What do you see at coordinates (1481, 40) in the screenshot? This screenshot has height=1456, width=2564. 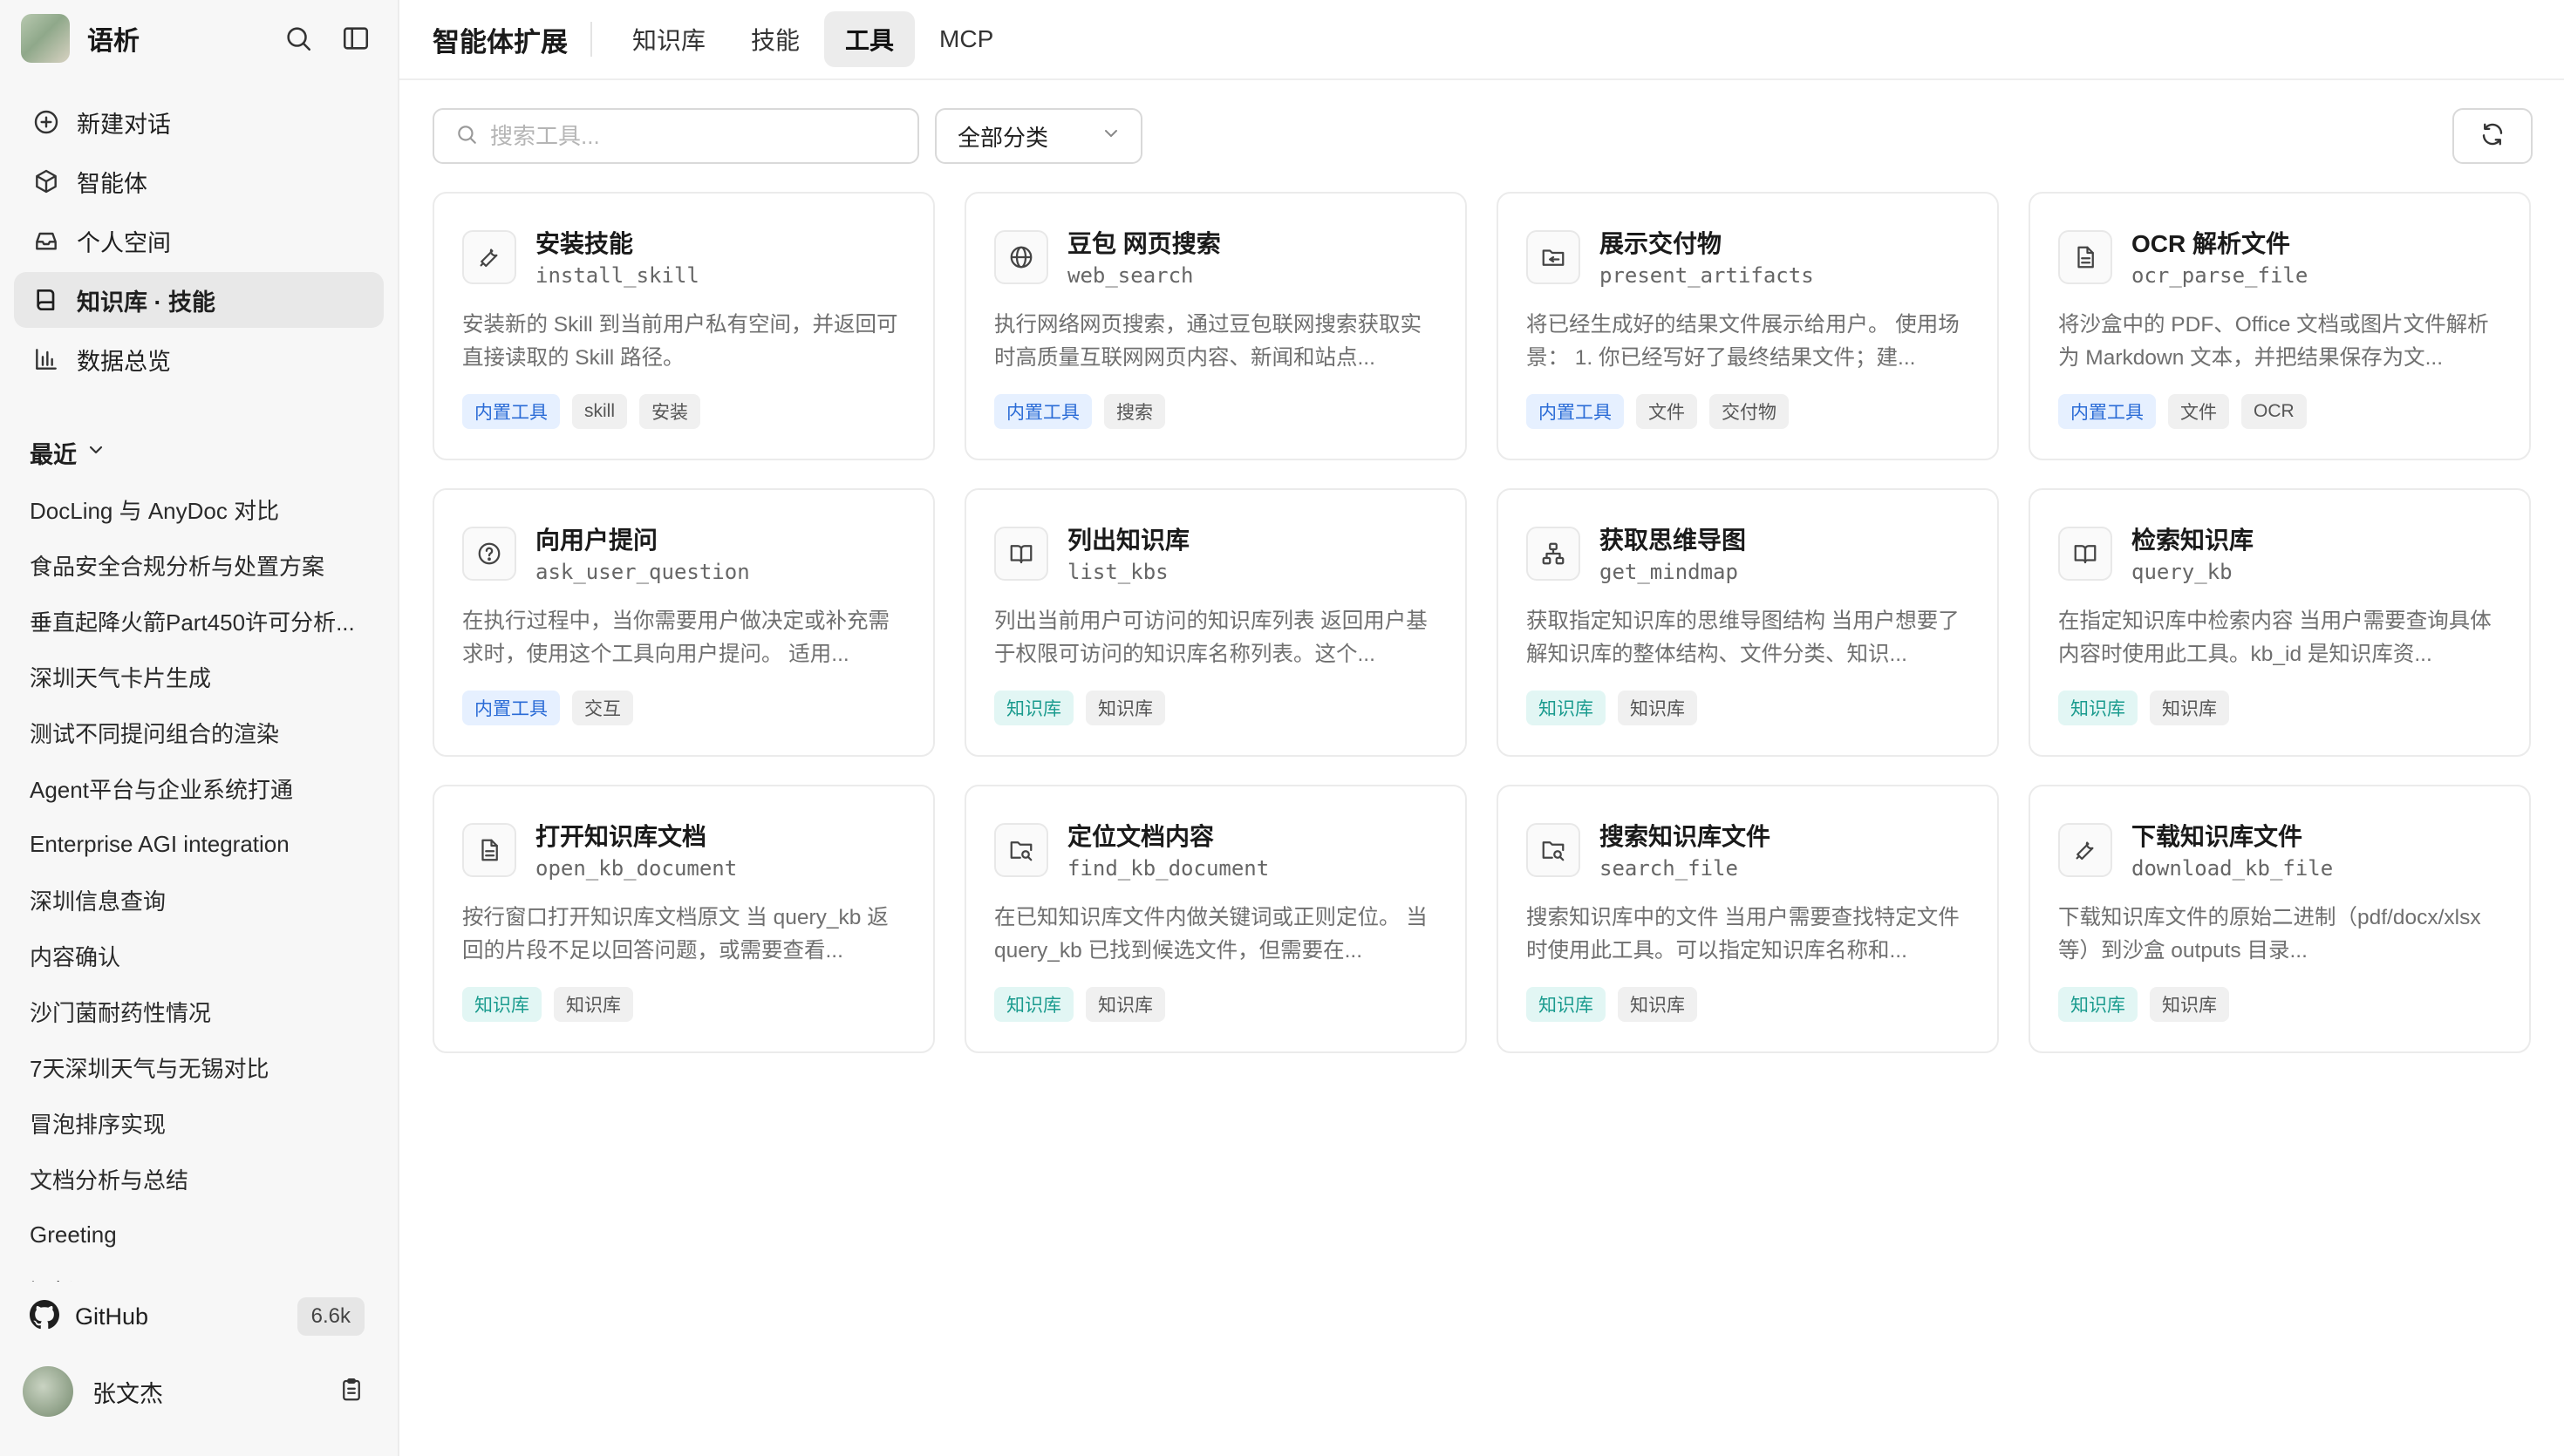 I see `topbar: 智能体扩展 知识库 技能 工具 MCP` at bounding box center [1481, 40].